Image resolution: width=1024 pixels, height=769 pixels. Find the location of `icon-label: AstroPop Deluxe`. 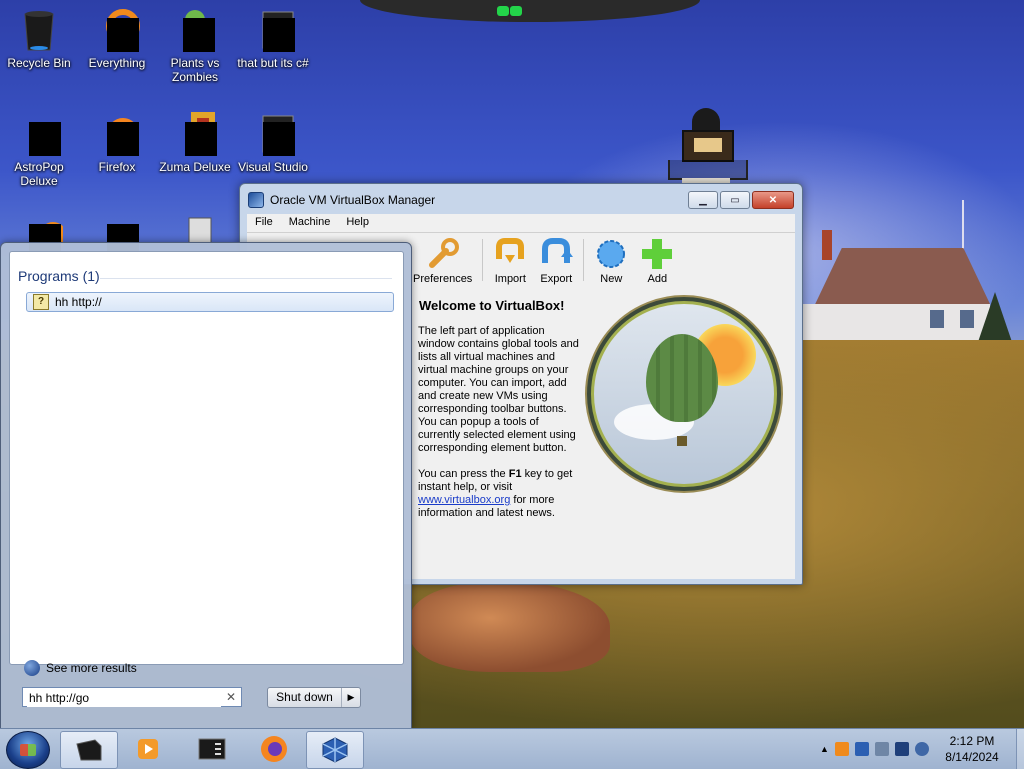

icon-label: AstroPop Deluxe is located at coordinates (39, 174).